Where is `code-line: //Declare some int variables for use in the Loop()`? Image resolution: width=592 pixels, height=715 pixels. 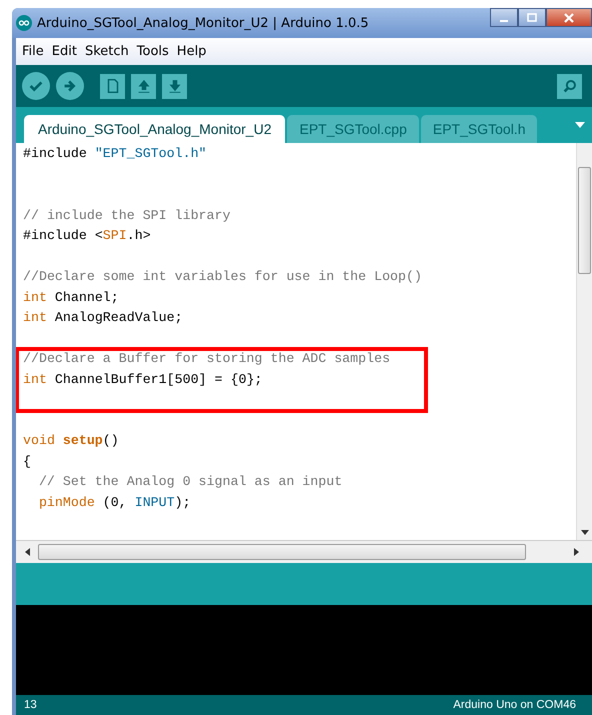
code-line: //Declare some int variables for use in the Loop() is located at coordinates (222, 276).